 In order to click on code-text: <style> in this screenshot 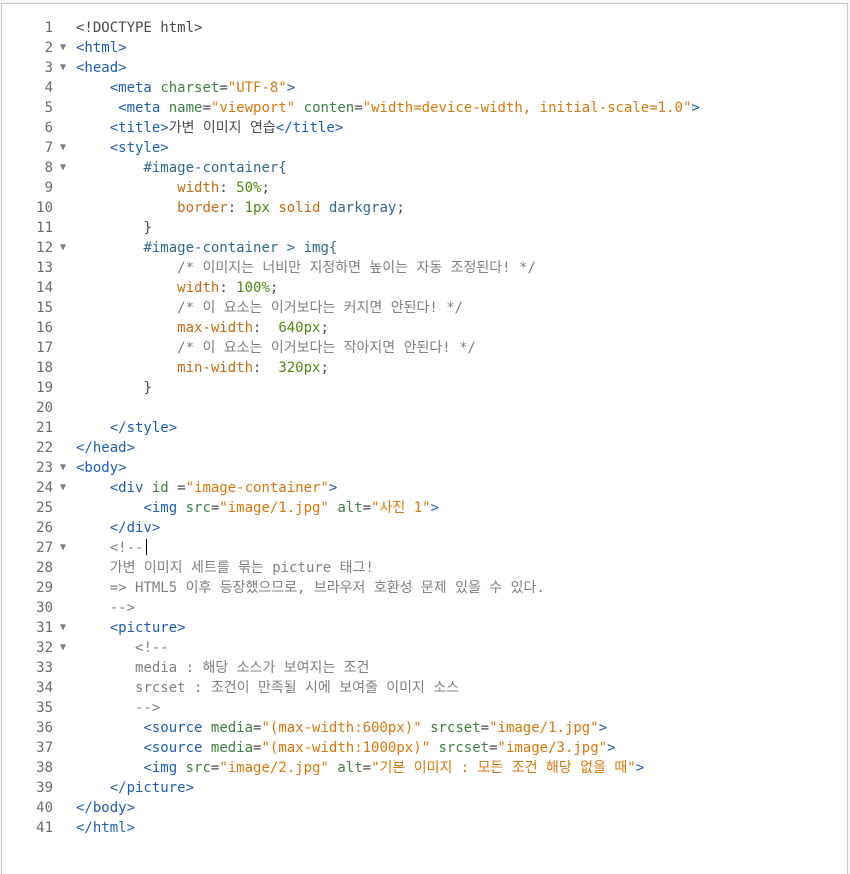, I will do `click(122, 148)`.